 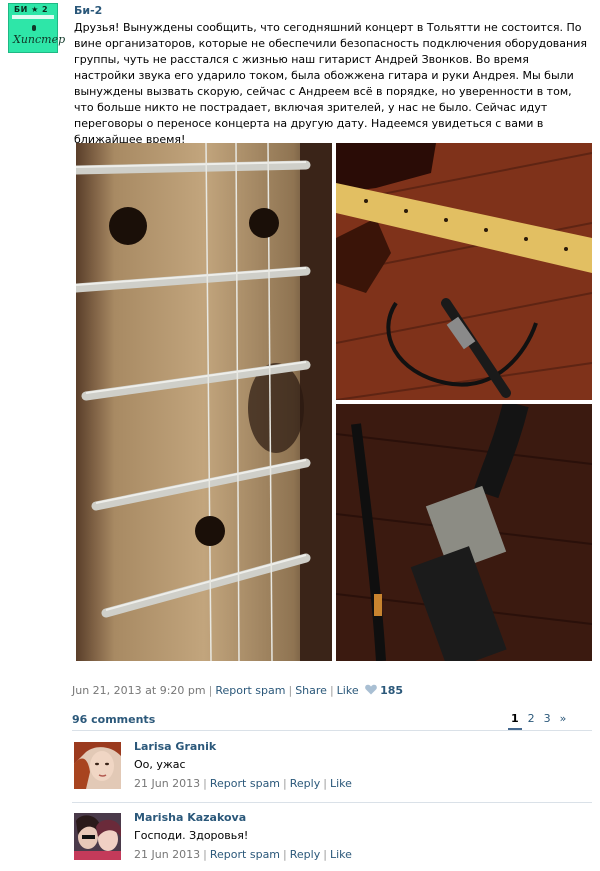 I want to click on like-link: Like, so click(x=348, y=690).